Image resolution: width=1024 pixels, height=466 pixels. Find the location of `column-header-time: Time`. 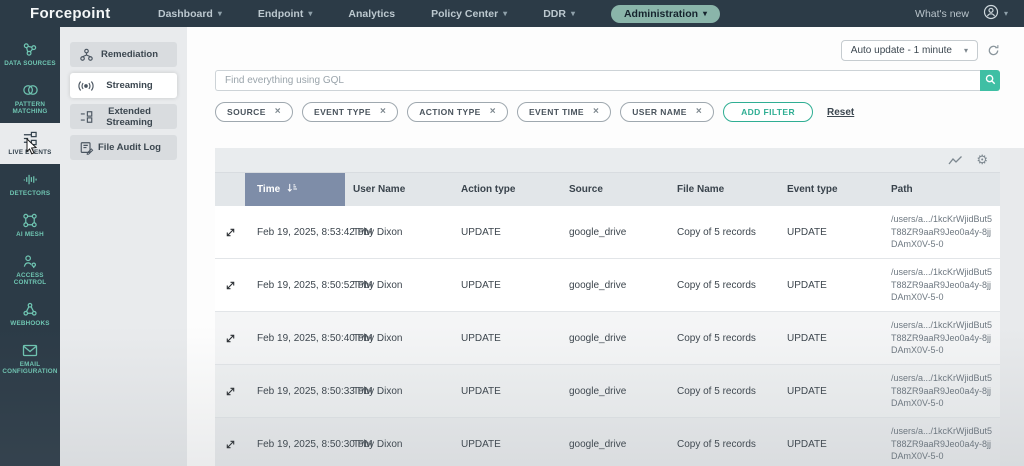

column-header-time: Time is located at coordinates (295, 189).